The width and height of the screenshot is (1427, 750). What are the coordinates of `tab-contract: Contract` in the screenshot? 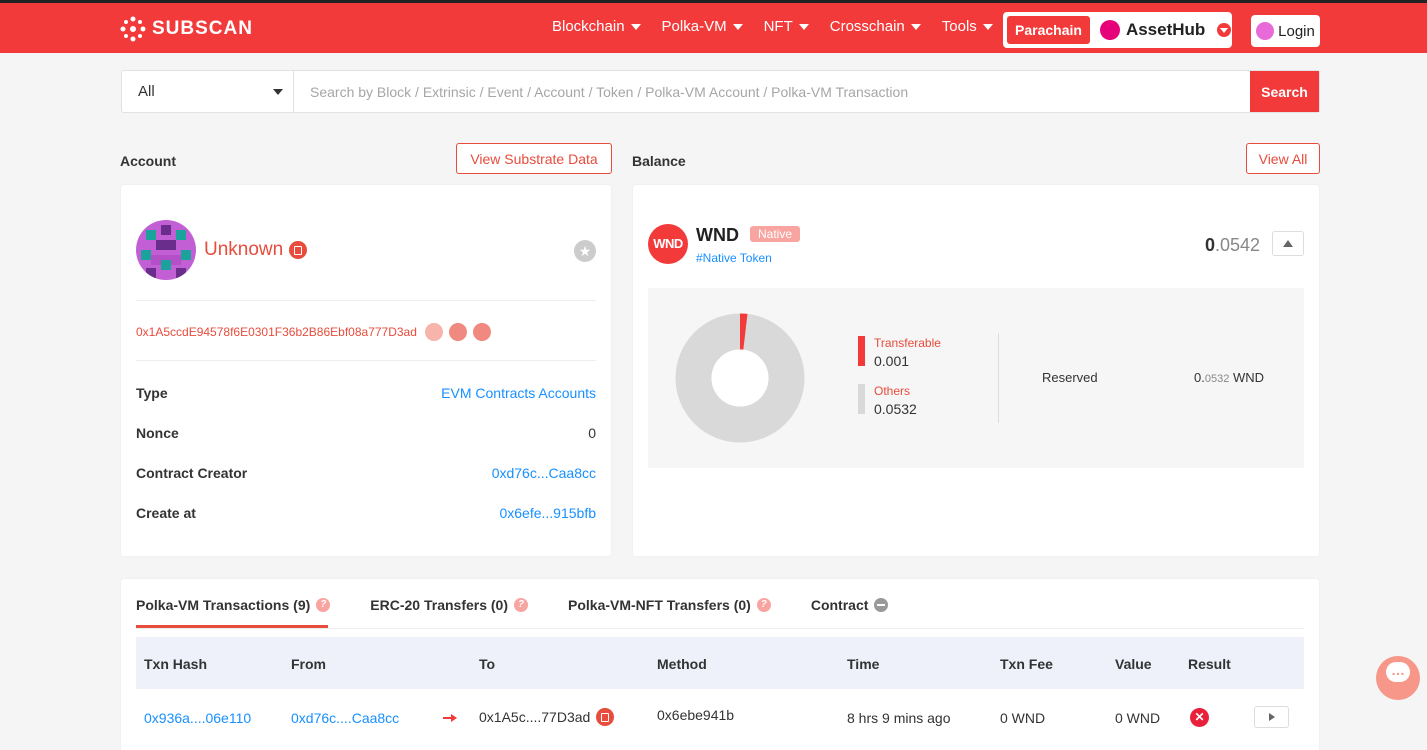 It's located at (850, 611).